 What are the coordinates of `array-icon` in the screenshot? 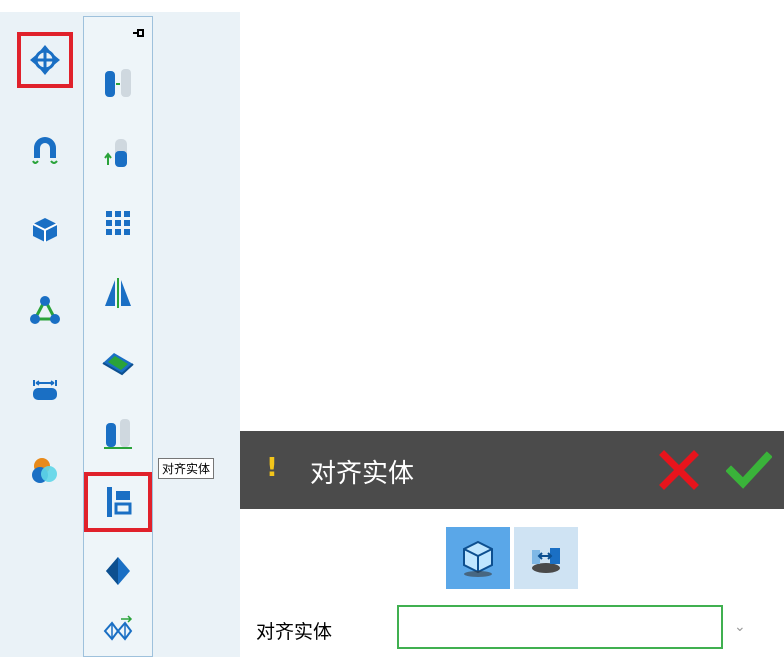 It's located at (118, 223).